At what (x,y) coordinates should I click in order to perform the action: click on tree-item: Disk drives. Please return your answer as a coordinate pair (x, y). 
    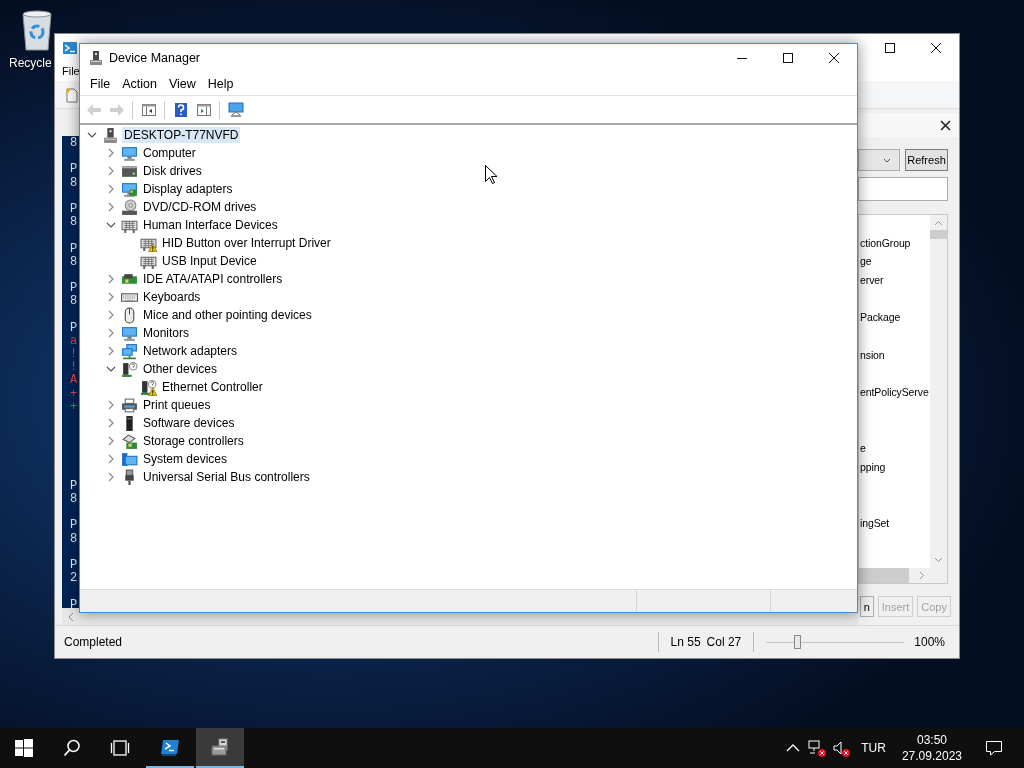
    Looking at the image, I should click on (172, 171).